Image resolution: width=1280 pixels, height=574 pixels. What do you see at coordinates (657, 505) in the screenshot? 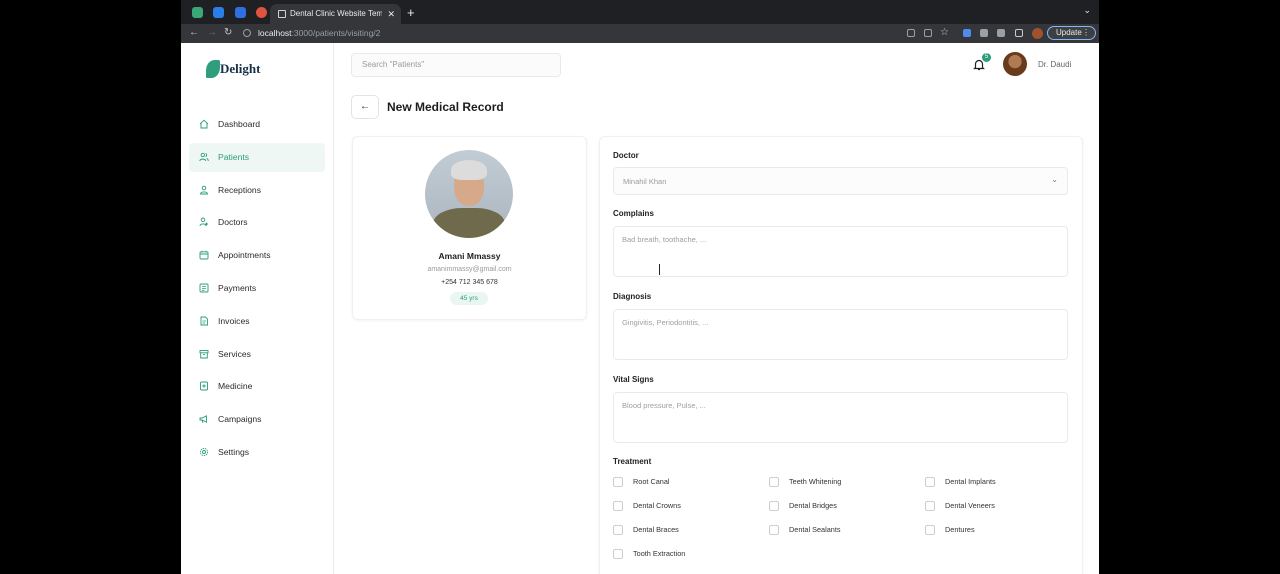
I see `checkbox-label: Dental Crowns` at bounding box center [657, 505].